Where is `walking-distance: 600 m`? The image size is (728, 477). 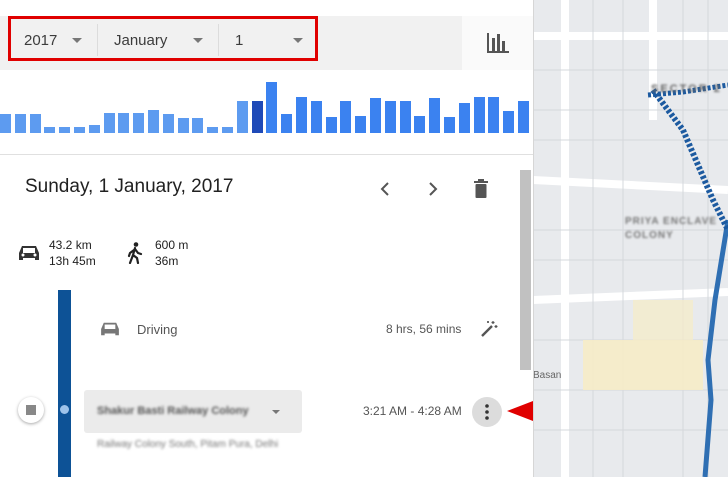 walking-distance: 600 m is located at coordinates (172, 245).